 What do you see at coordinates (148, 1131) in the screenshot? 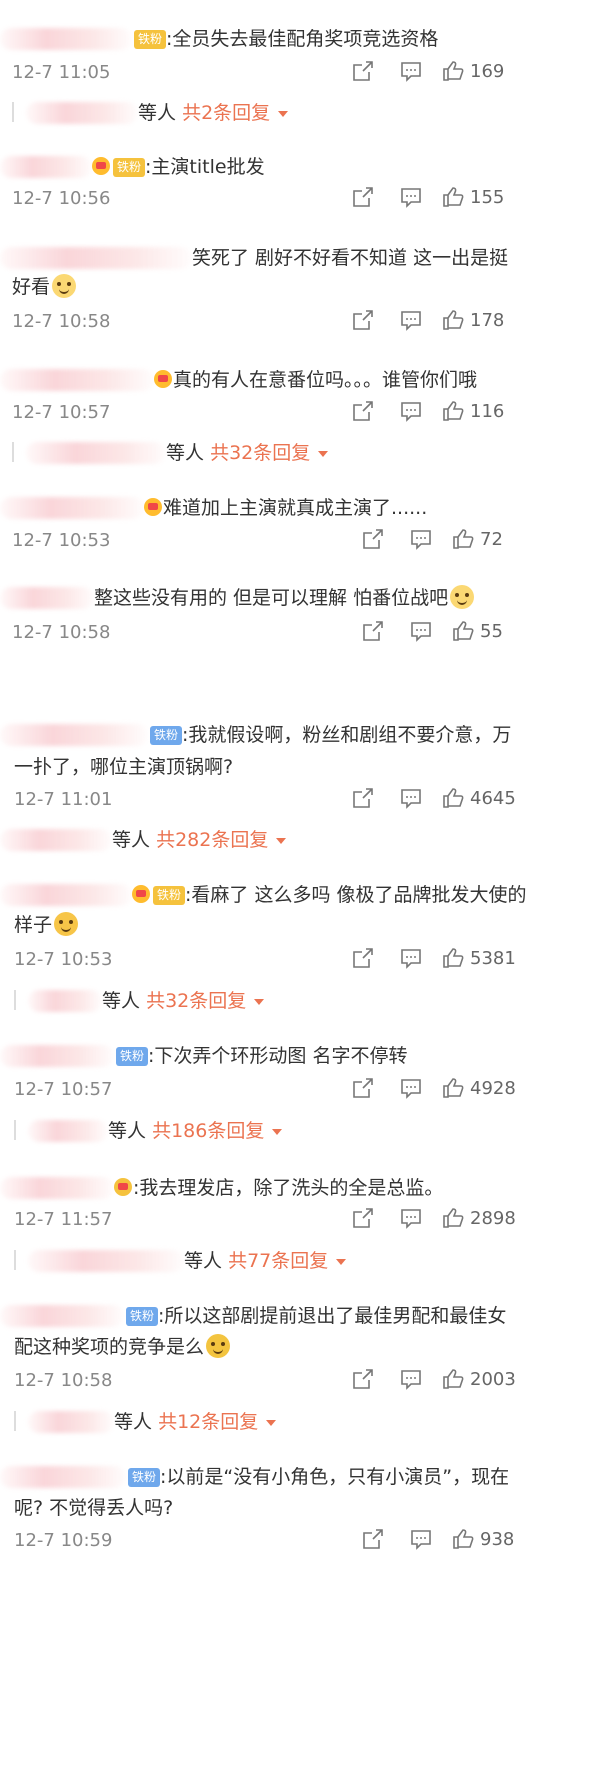
I see `reply-summary: 等人 共186条回复` at bounding box center [148, 1131].